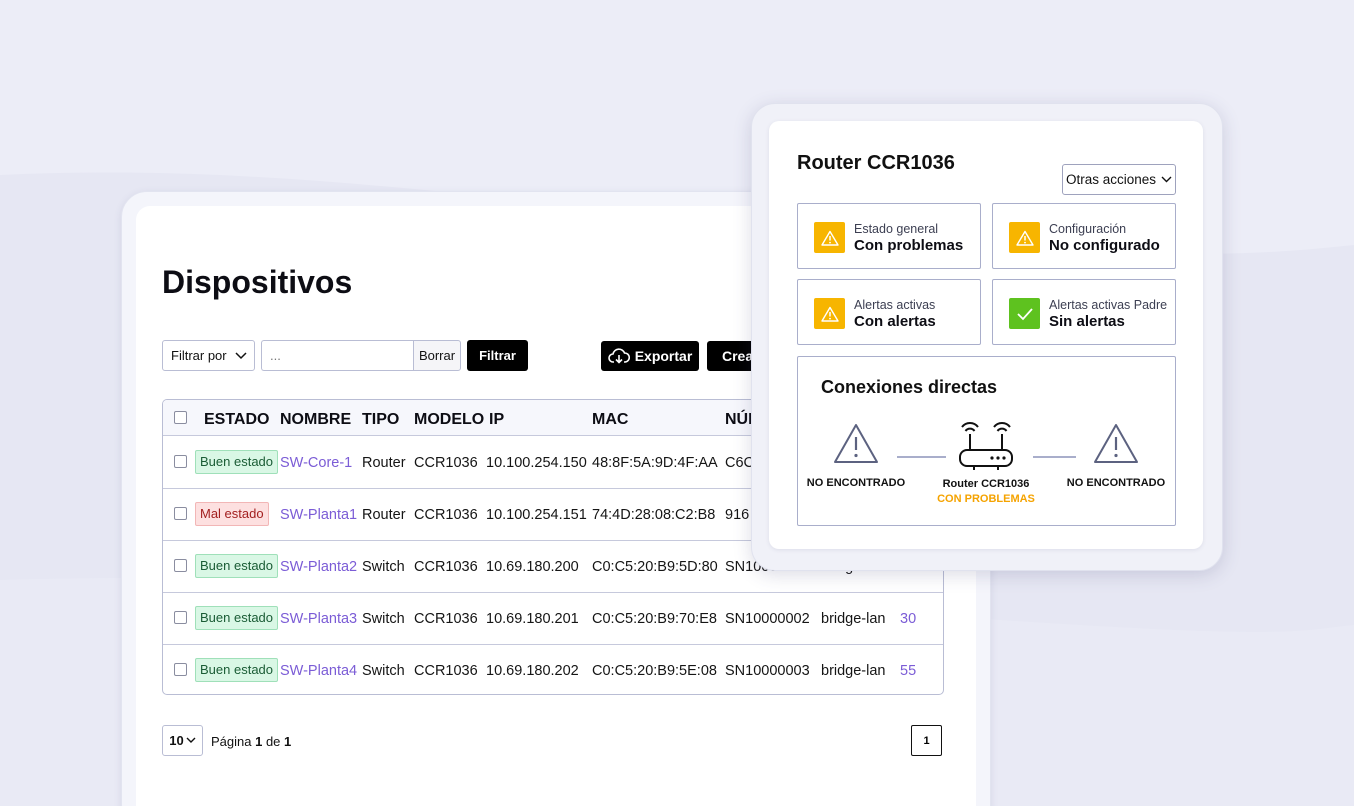 This screenshot has height=806, width=1354. What do you see at coordinates (318, 619) in the screenshot?
I see `device-name-link: SW-Planta3` at bounding box center [318, 619].